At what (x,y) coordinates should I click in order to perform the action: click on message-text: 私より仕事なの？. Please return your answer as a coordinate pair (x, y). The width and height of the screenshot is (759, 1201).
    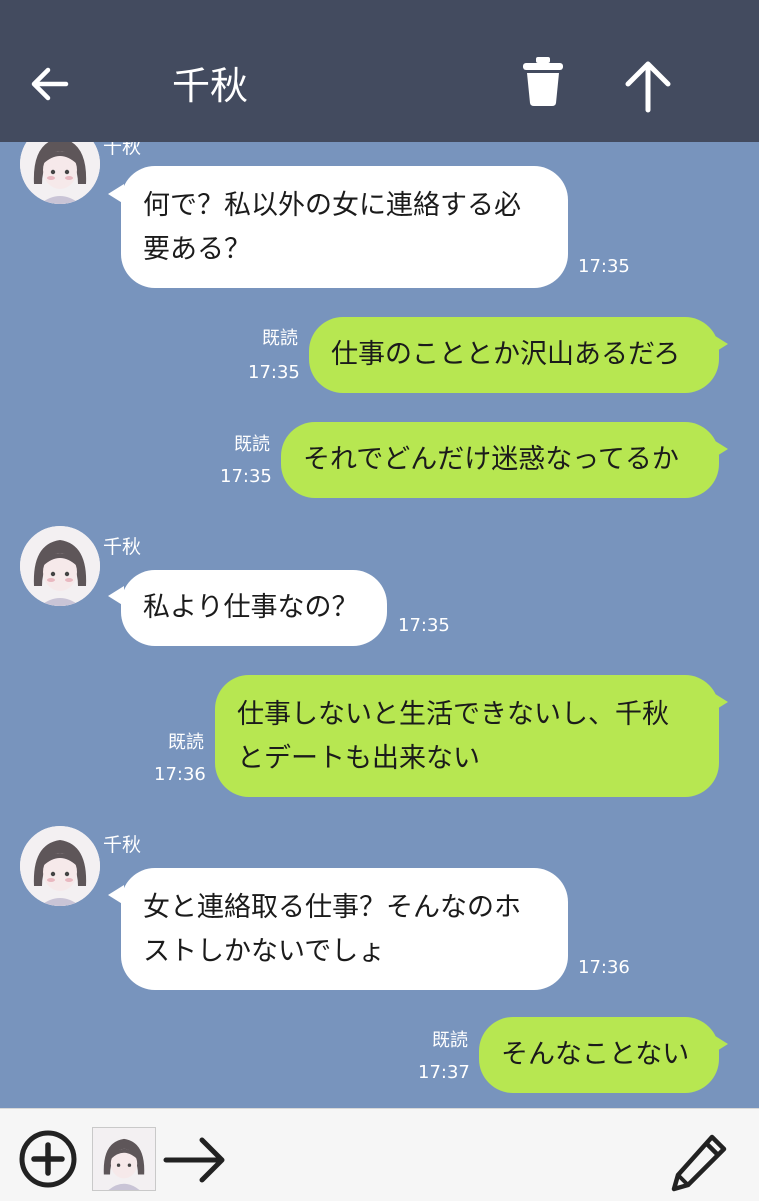
    Looking at the image, I should click on (251, 607).